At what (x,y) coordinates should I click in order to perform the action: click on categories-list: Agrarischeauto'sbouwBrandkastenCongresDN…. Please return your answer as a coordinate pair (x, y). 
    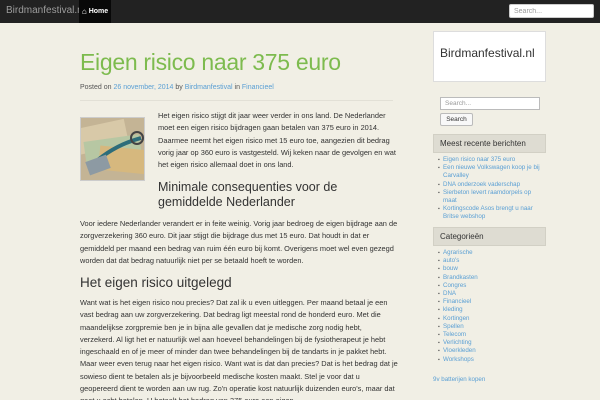
    Looking at the image, I should click on (489, 305).